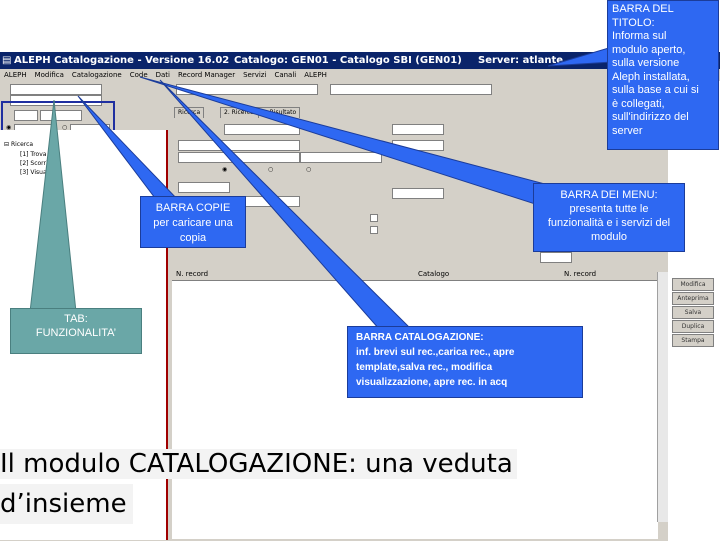 This screenshot has width=720, height=541. I want to click on callout-line: BARRA DEL, so click(643, 9).